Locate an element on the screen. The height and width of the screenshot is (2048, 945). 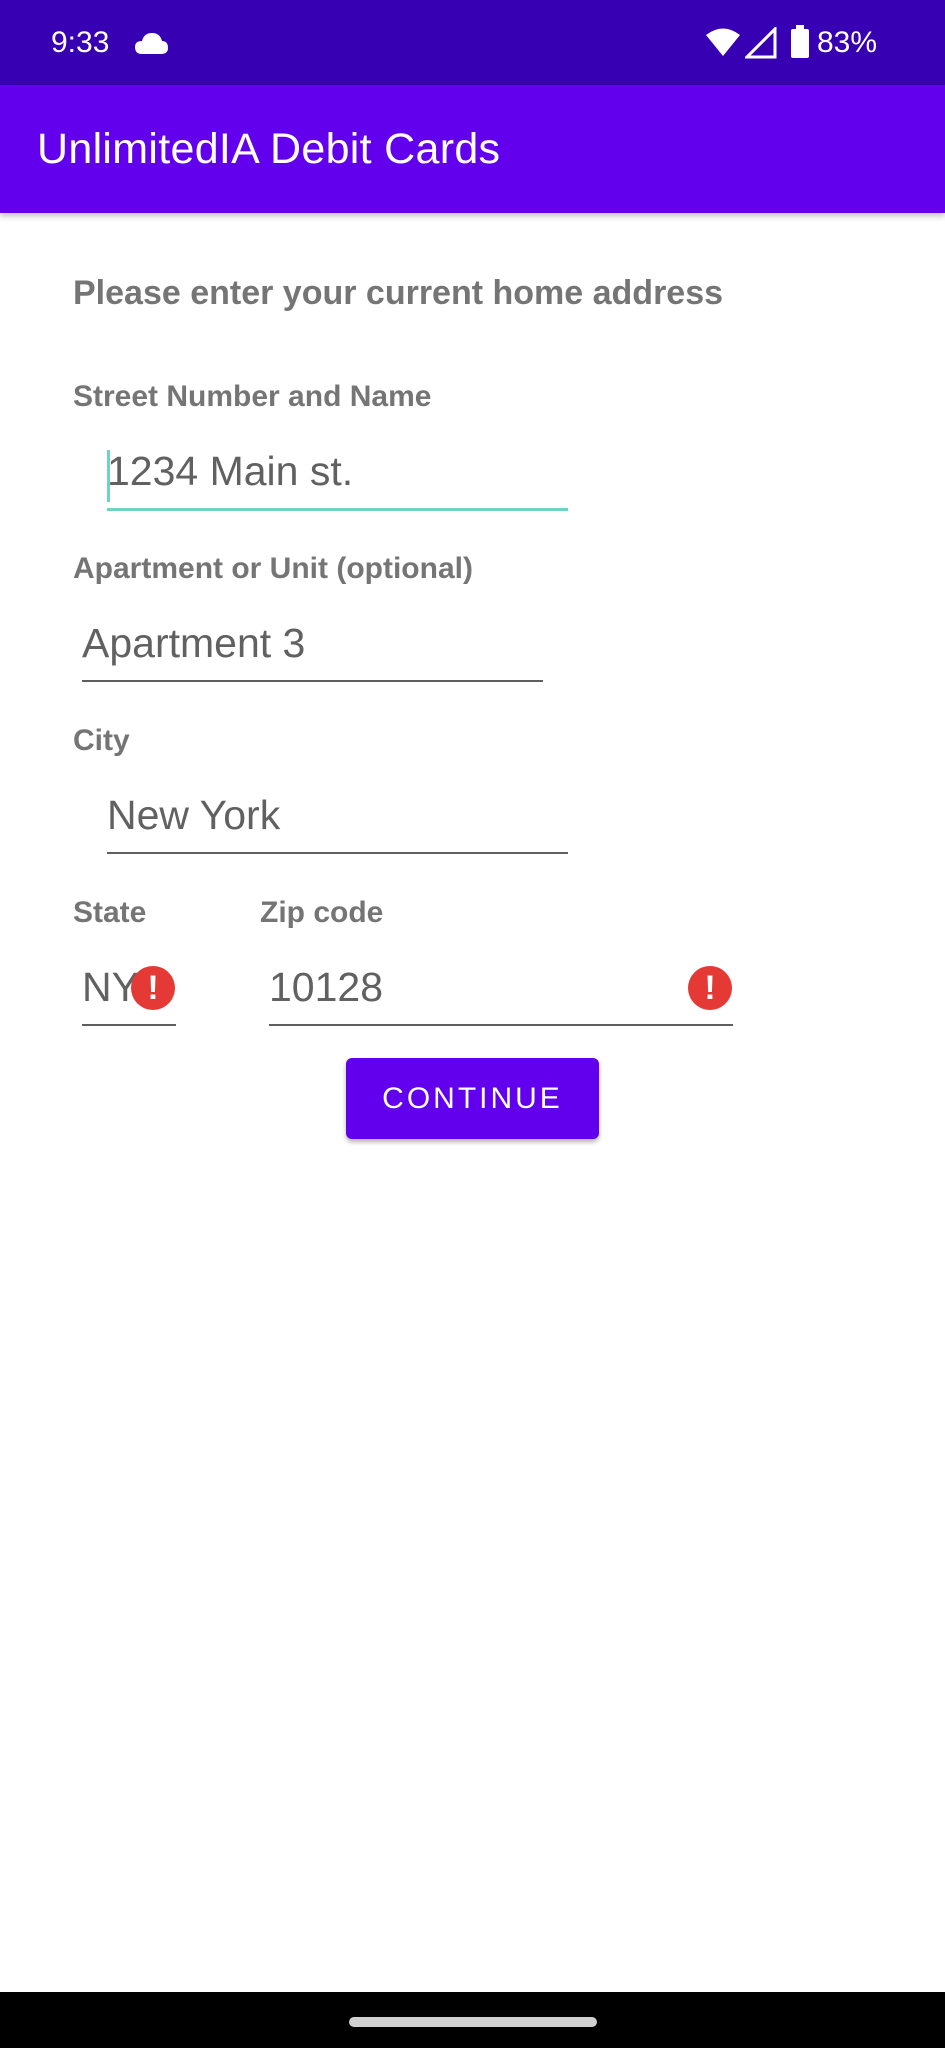
apartment-field: Apartment 3 is located at coordinates (312, 649).